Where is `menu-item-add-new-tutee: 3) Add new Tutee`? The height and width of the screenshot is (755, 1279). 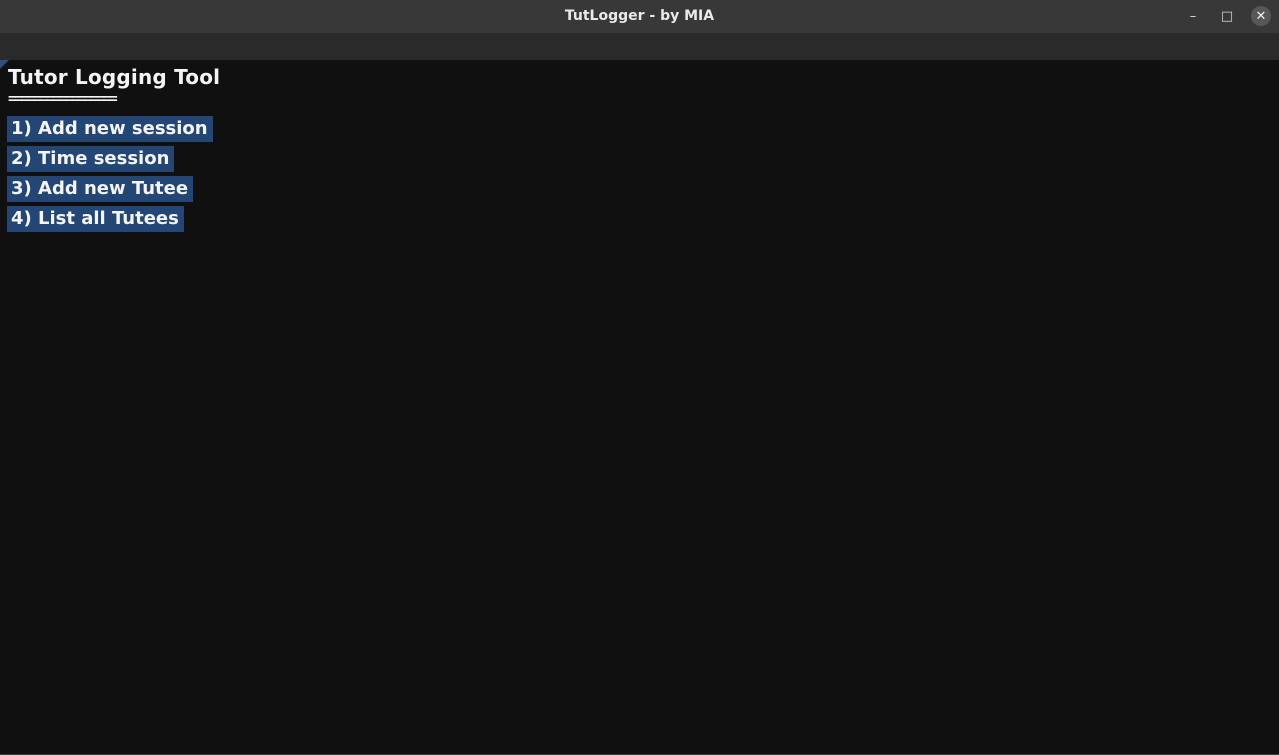 menu-item-add-new-tutee: 3) Add new Tutee is located at coordinates (100, 189).